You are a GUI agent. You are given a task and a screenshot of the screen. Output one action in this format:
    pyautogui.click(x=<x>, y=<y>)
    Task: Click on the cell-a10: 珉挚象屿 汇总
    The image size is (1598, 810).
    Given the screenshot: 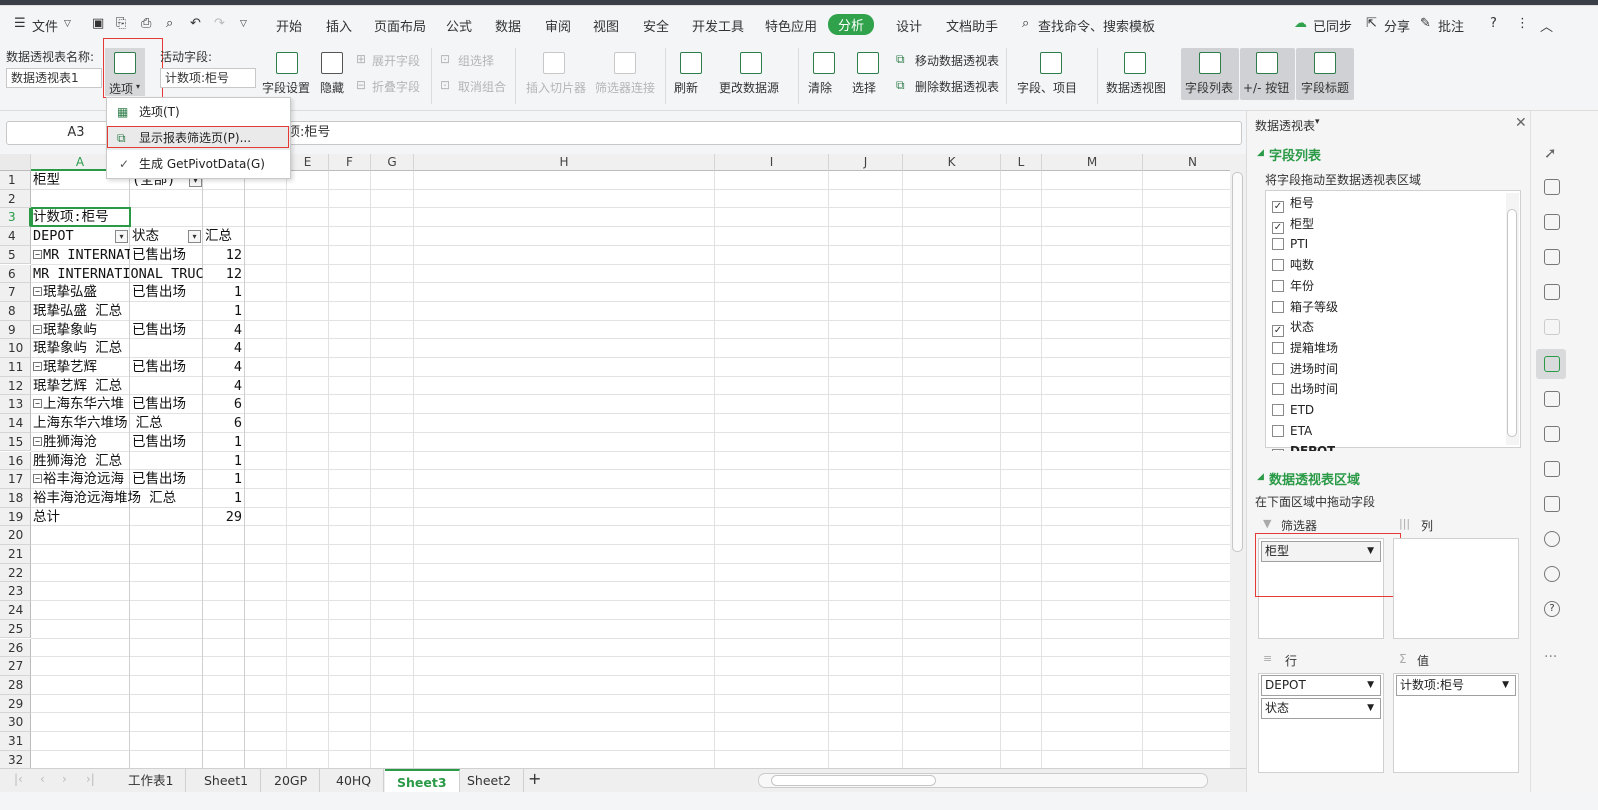 What is the action you would take?
    pyautogui.click(x=118, y=348)
    